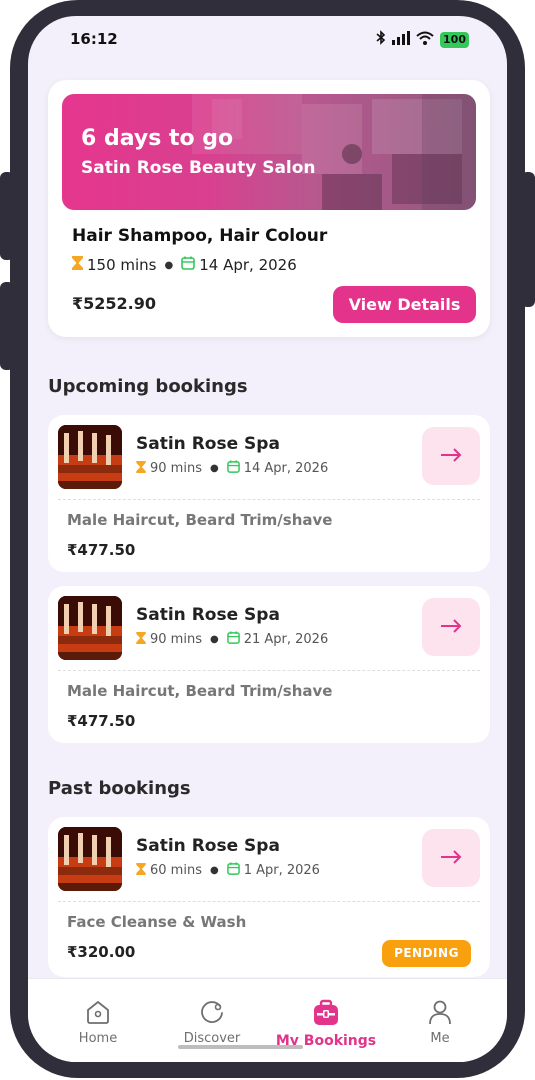  What do you see at coordinates (114, 303) in the screenshot?
I see `hero-price: ₹5252.90` at bounding box center [114, 303].